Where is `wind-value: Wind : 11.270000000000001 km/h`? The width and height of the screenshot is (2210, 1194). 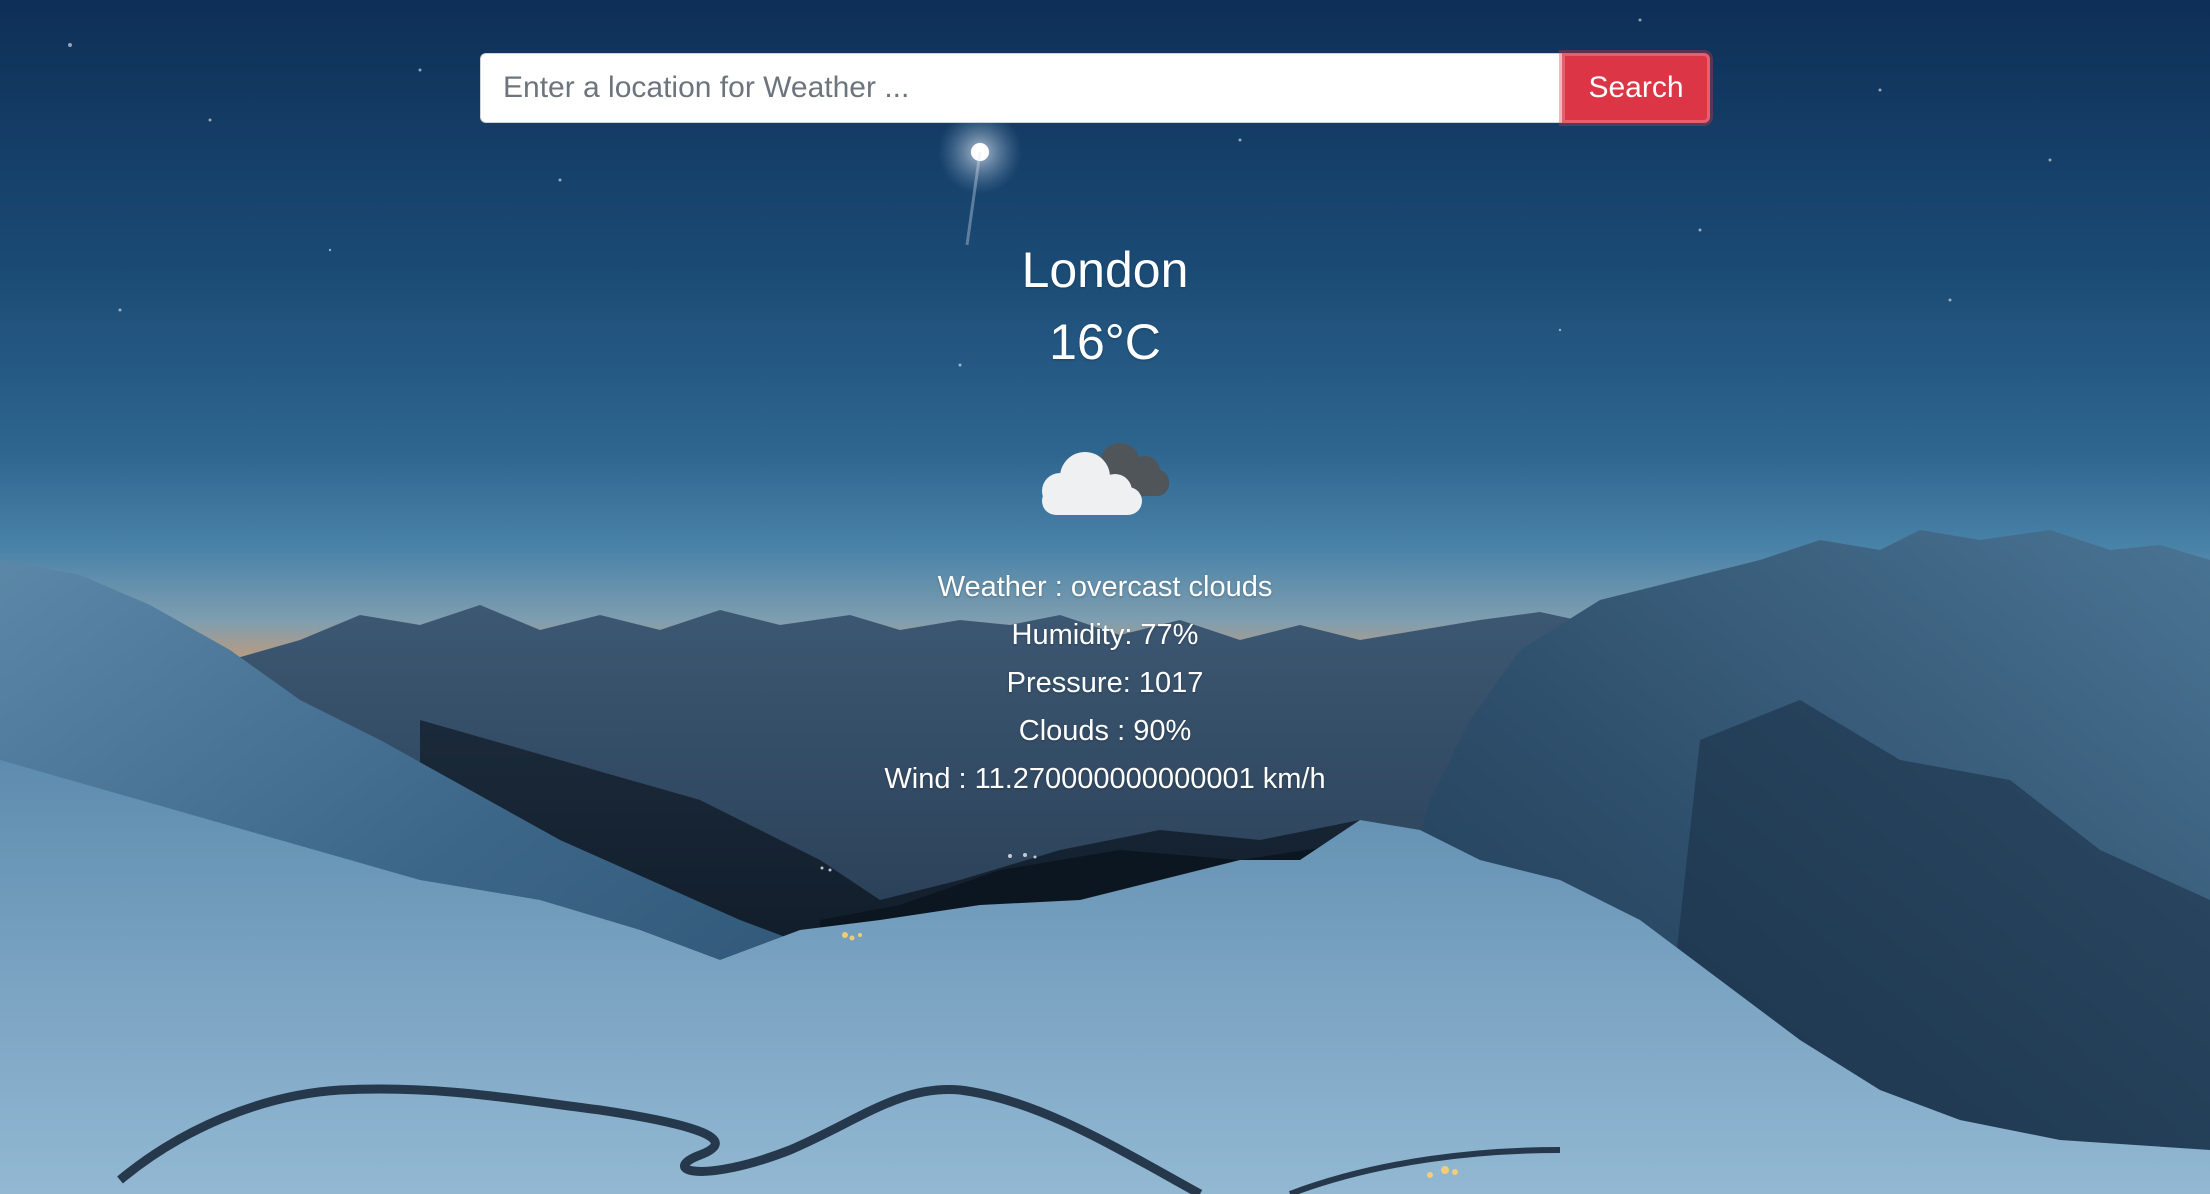
wind-value: Wind : 11.270000000000001 km/h is located at coordinates (1105, 779).